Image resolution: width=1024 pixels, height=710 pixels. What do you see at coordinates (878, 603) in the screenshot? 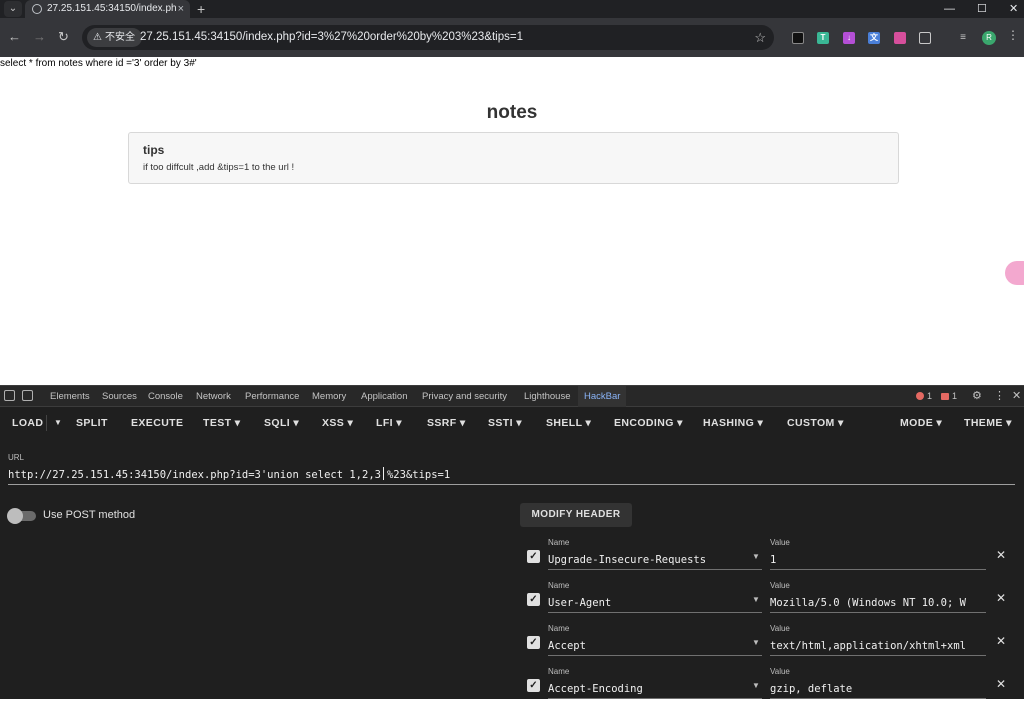
I see `header-value-input: Mozilla/5.0 (Windows NT 10.0; W` at bounding box center [878, 603].